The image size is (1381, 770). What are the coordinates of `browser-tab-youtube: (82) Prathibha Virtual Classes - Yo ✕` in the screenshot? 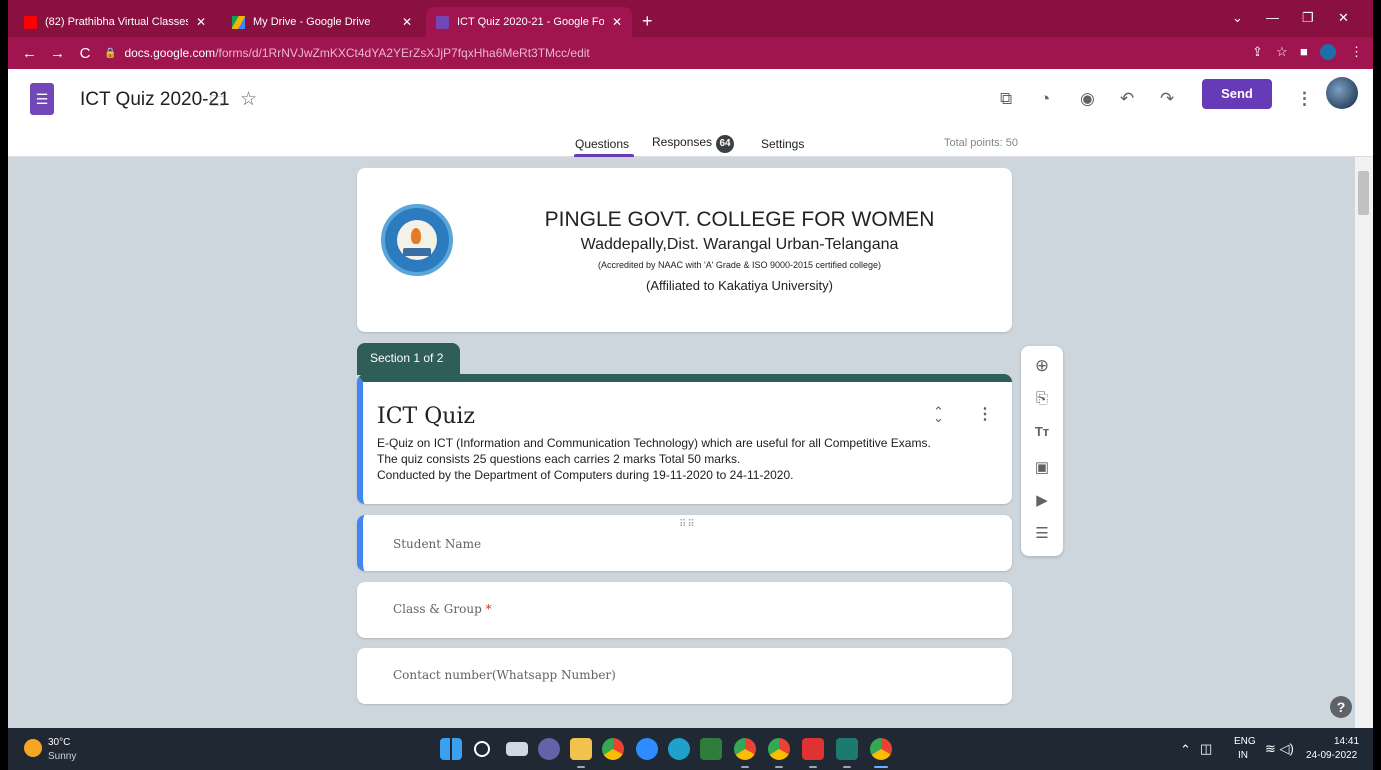 It's located at (115, 22).